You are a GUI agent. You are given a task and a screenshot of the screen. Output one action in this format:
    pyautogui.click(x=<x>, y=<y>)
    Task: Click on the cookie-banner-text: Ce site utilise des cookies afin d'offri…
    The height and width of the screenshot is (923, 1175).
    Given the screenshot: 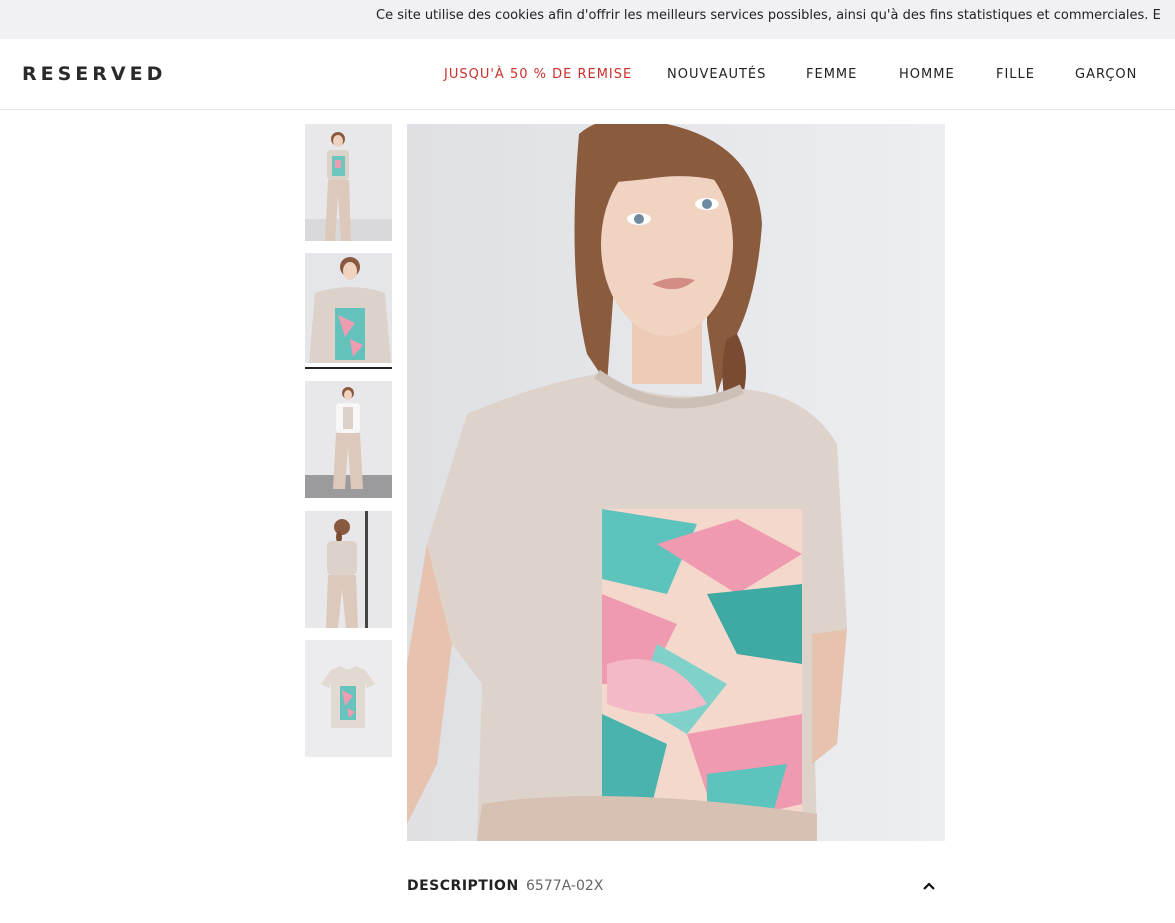 What is the action you would take?
    pyautogui.click(x=768, y=15)
    